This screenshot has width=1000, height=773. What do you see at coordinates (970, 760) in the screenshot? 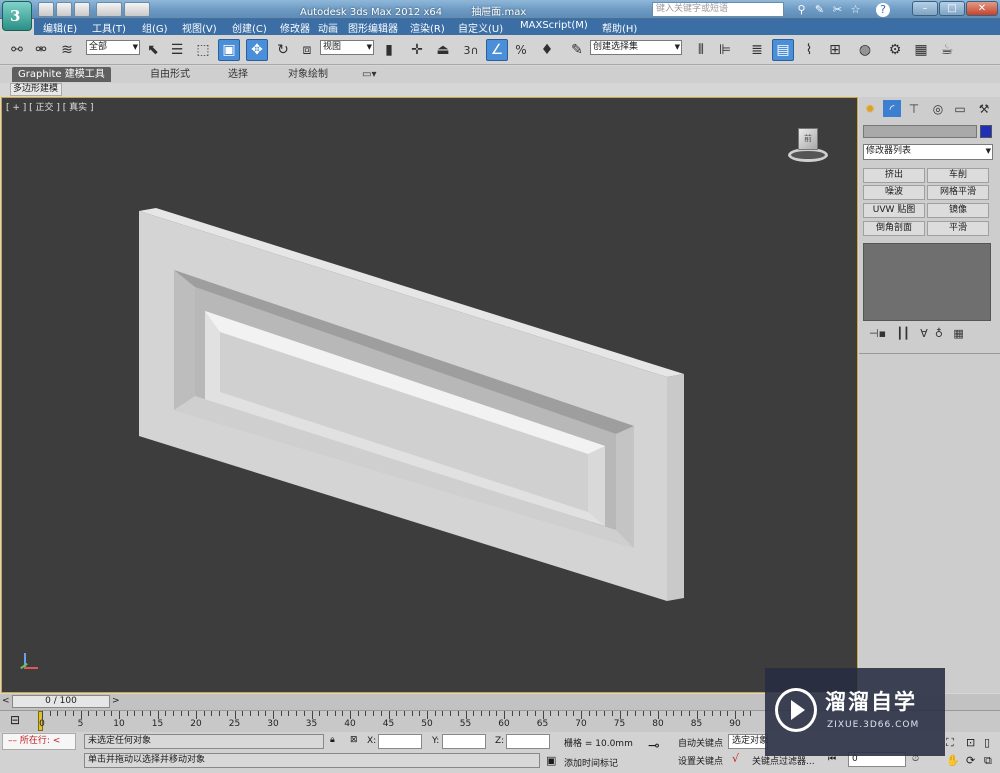
I see `orbit-icon: ⟳` at bounding box center [970, 760].